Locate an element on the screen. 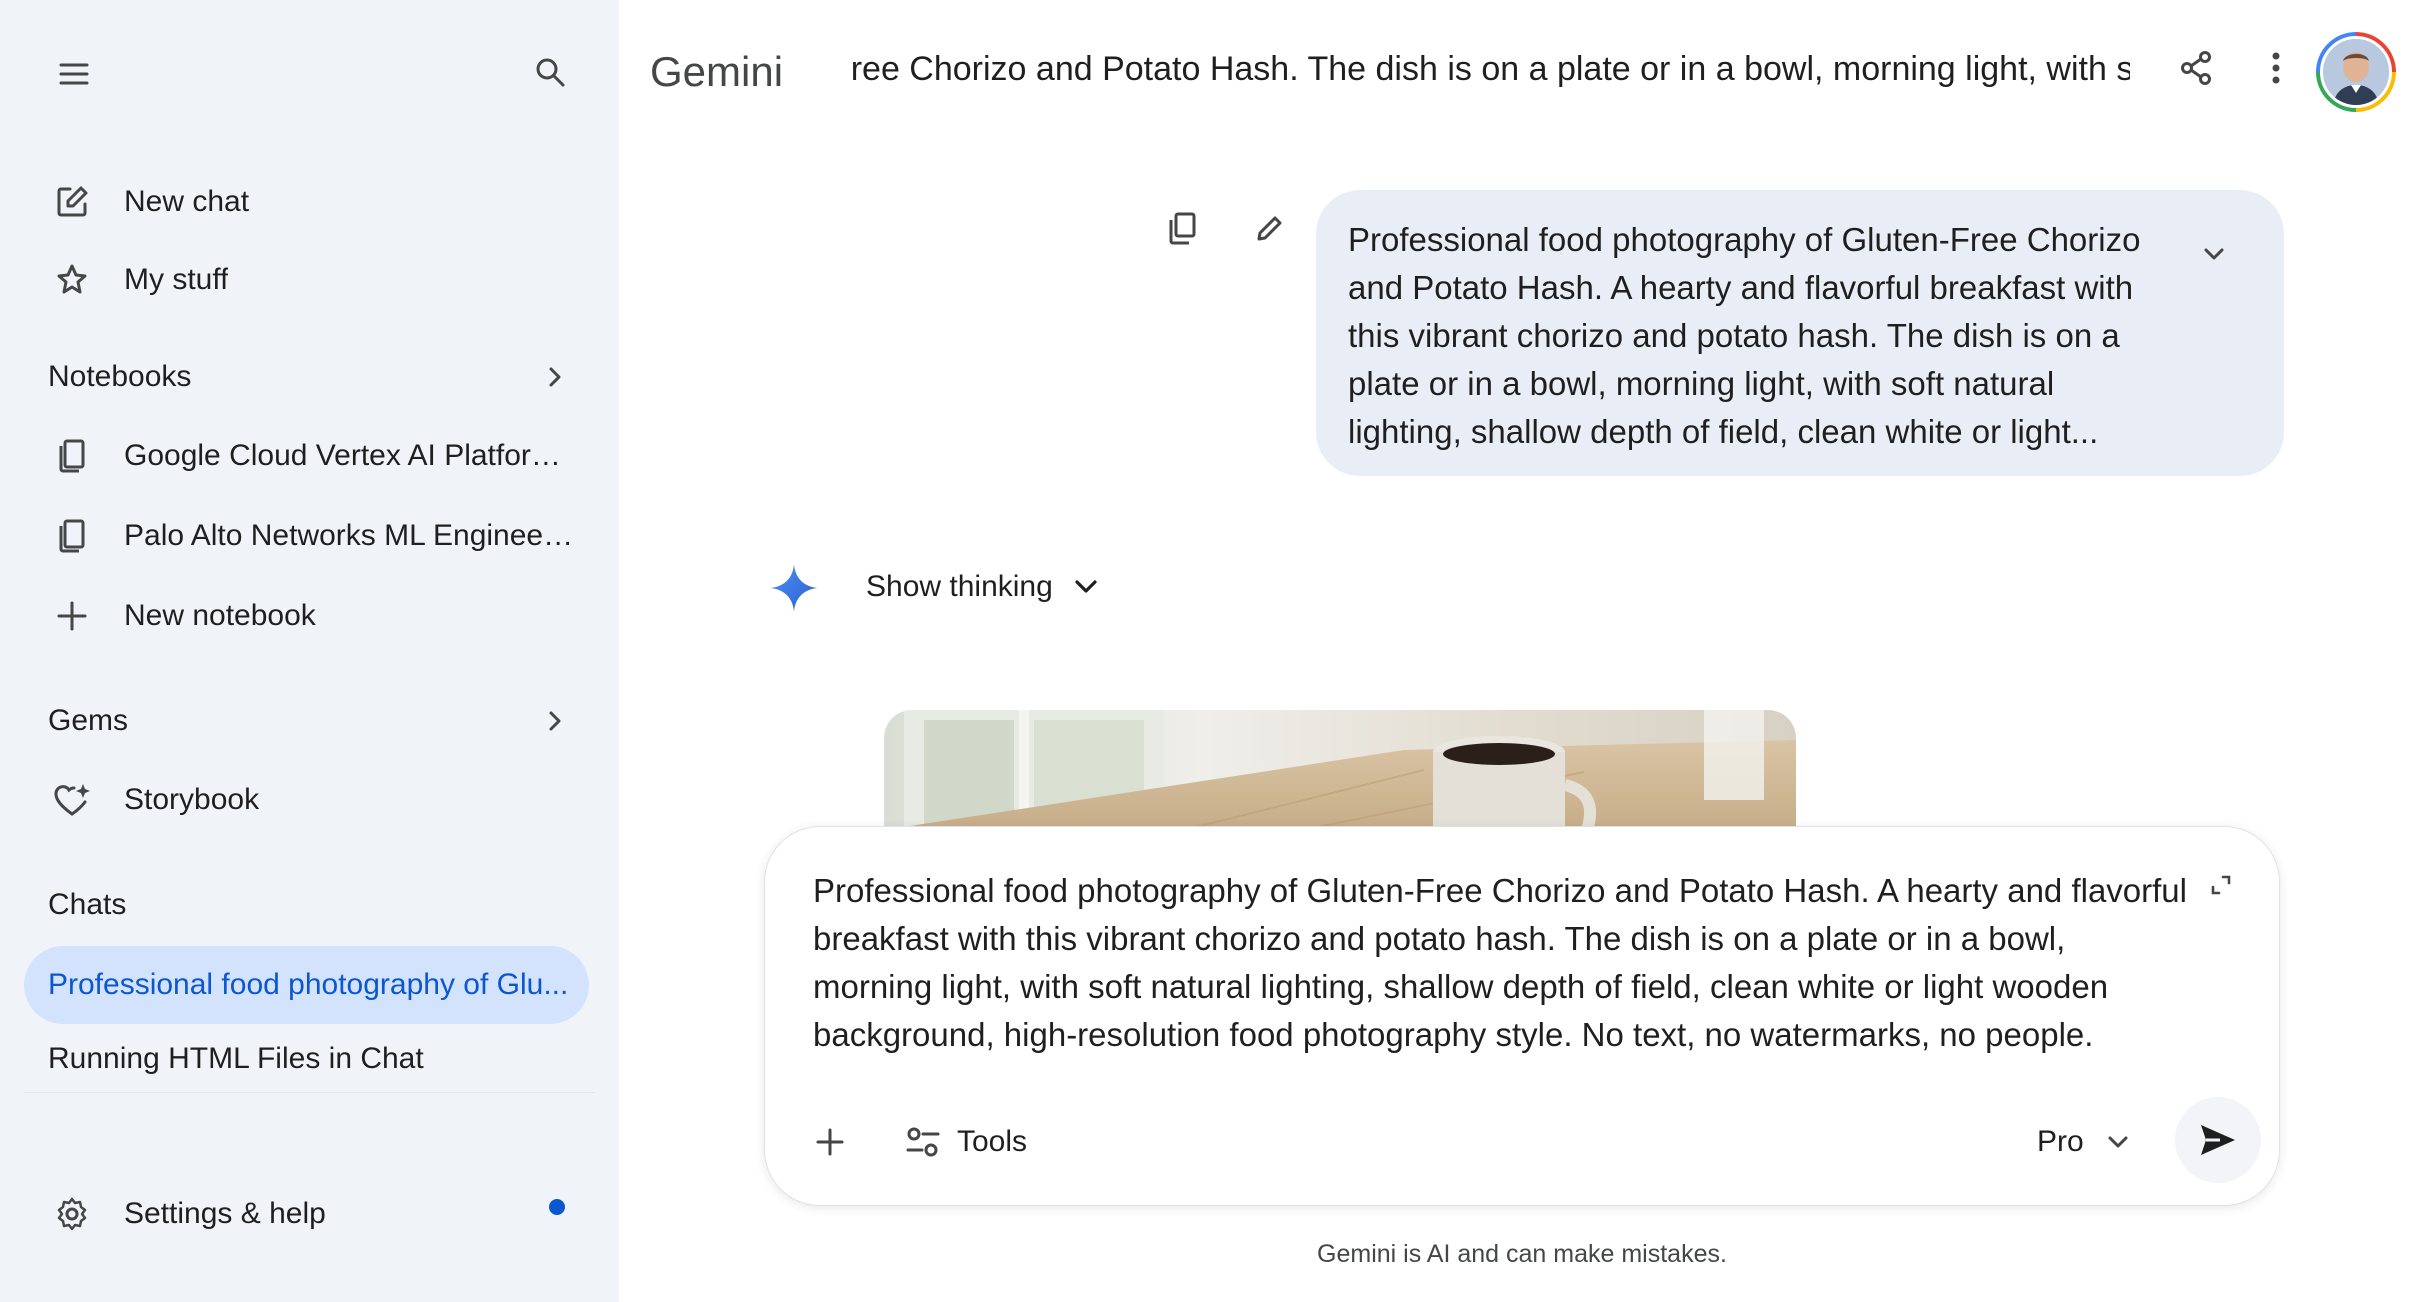  gems-chevron-right-icon is located at coordinates (555, 721).